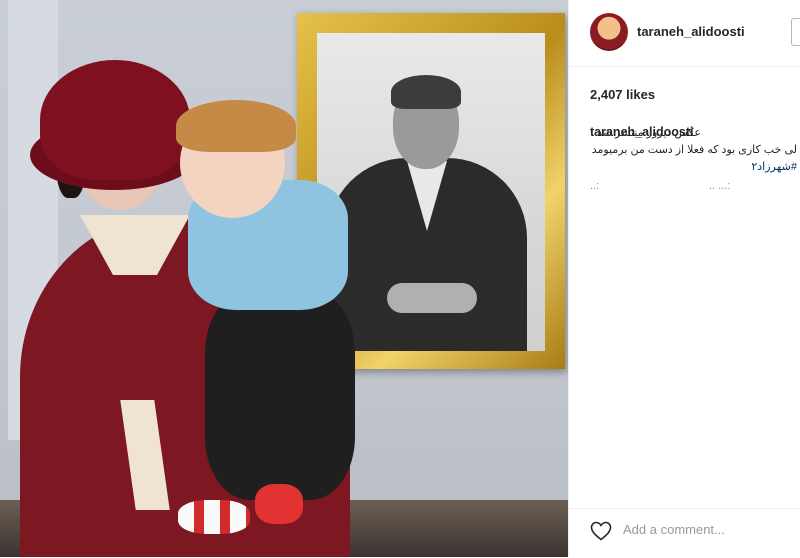 The width and height of the screenshot is (800, 558). I want to click on portrait-man-hair, so click(426, 92).